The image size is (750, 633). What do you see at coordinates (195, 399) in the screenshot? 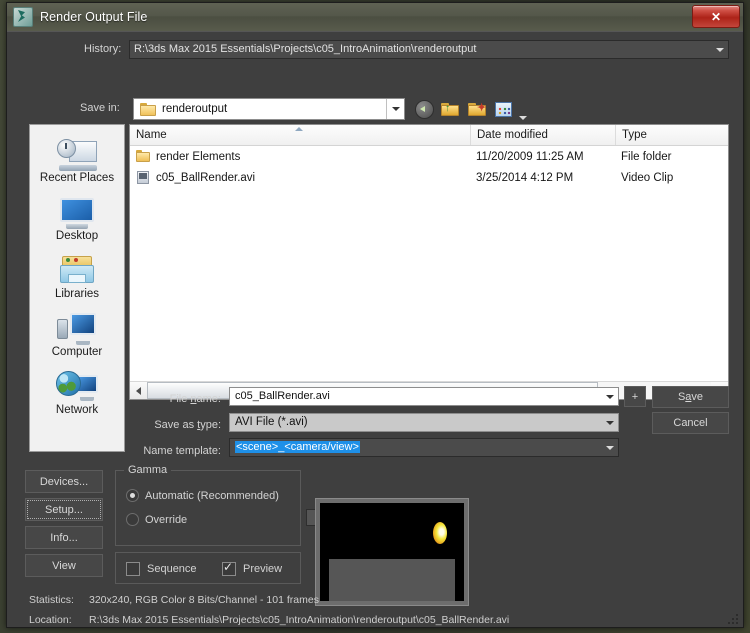
I see `file-name-label: File name:` at bounding box center [195, 399].